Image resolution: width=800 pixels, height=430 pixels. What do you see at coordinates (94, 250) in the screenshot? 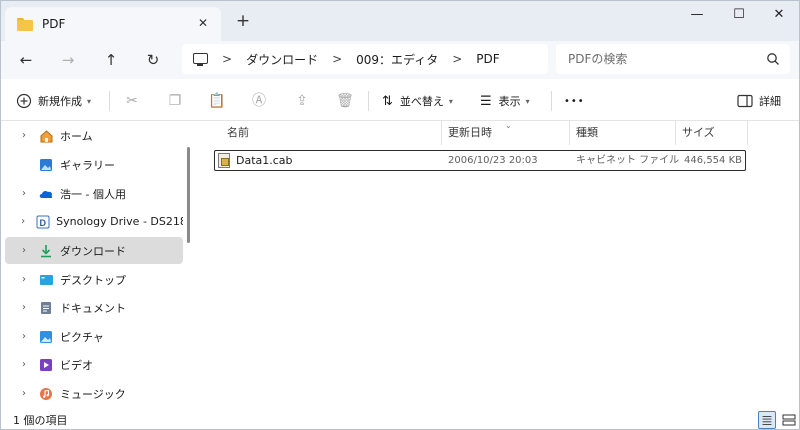
I see `sidebar-item-downloads: › ダウンロード` at bounding box center [94, 250].